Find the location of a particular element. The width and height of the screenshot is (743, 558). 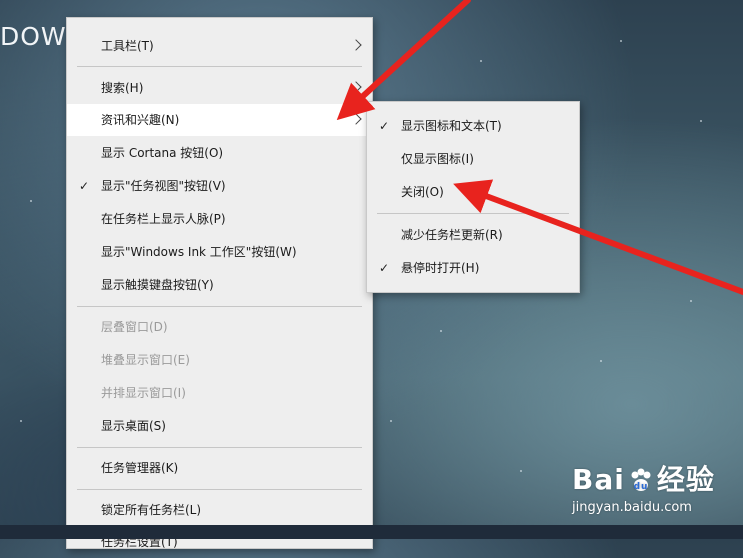

menu-item-label: 显示 Cortana 按钮(O) is located at coordinates (162, 153).